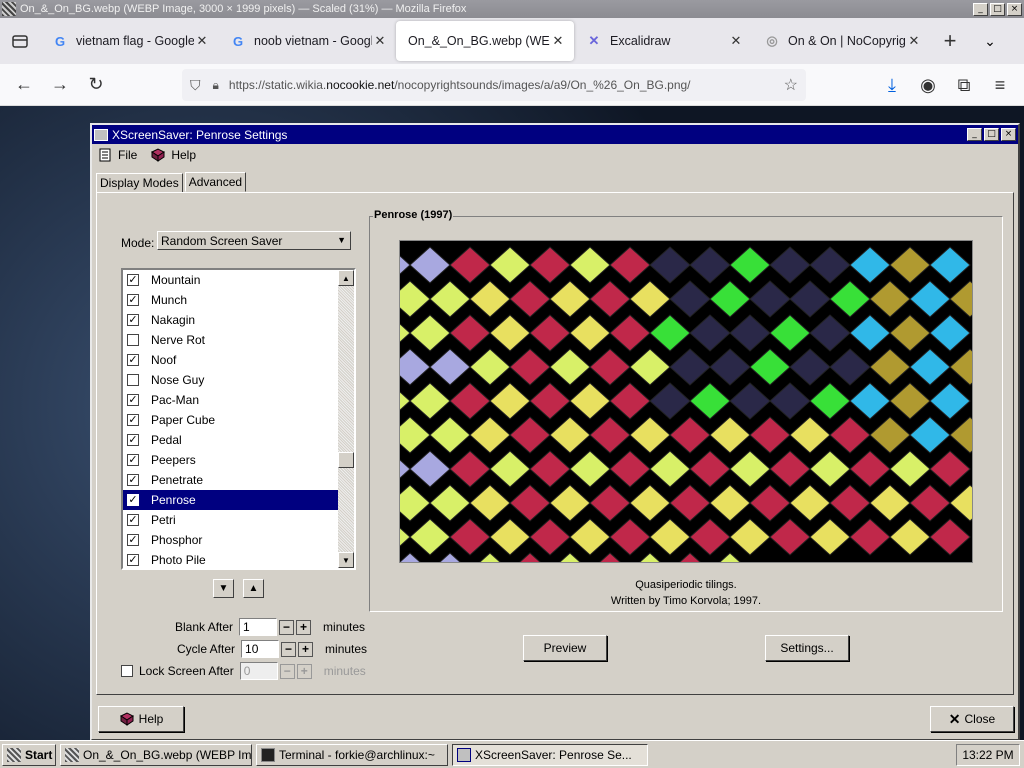  I want to click on list-all-tabs-button: ⌄, so click(990, 41).